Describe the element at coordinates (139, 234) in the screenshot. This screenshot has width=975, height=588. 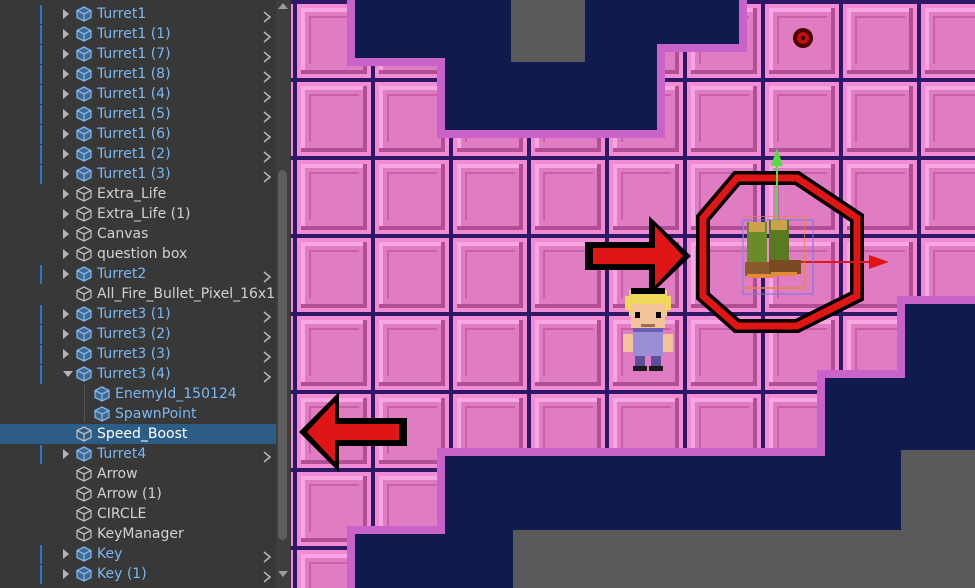
I see `hierarchy-item: Canvas` at that location.